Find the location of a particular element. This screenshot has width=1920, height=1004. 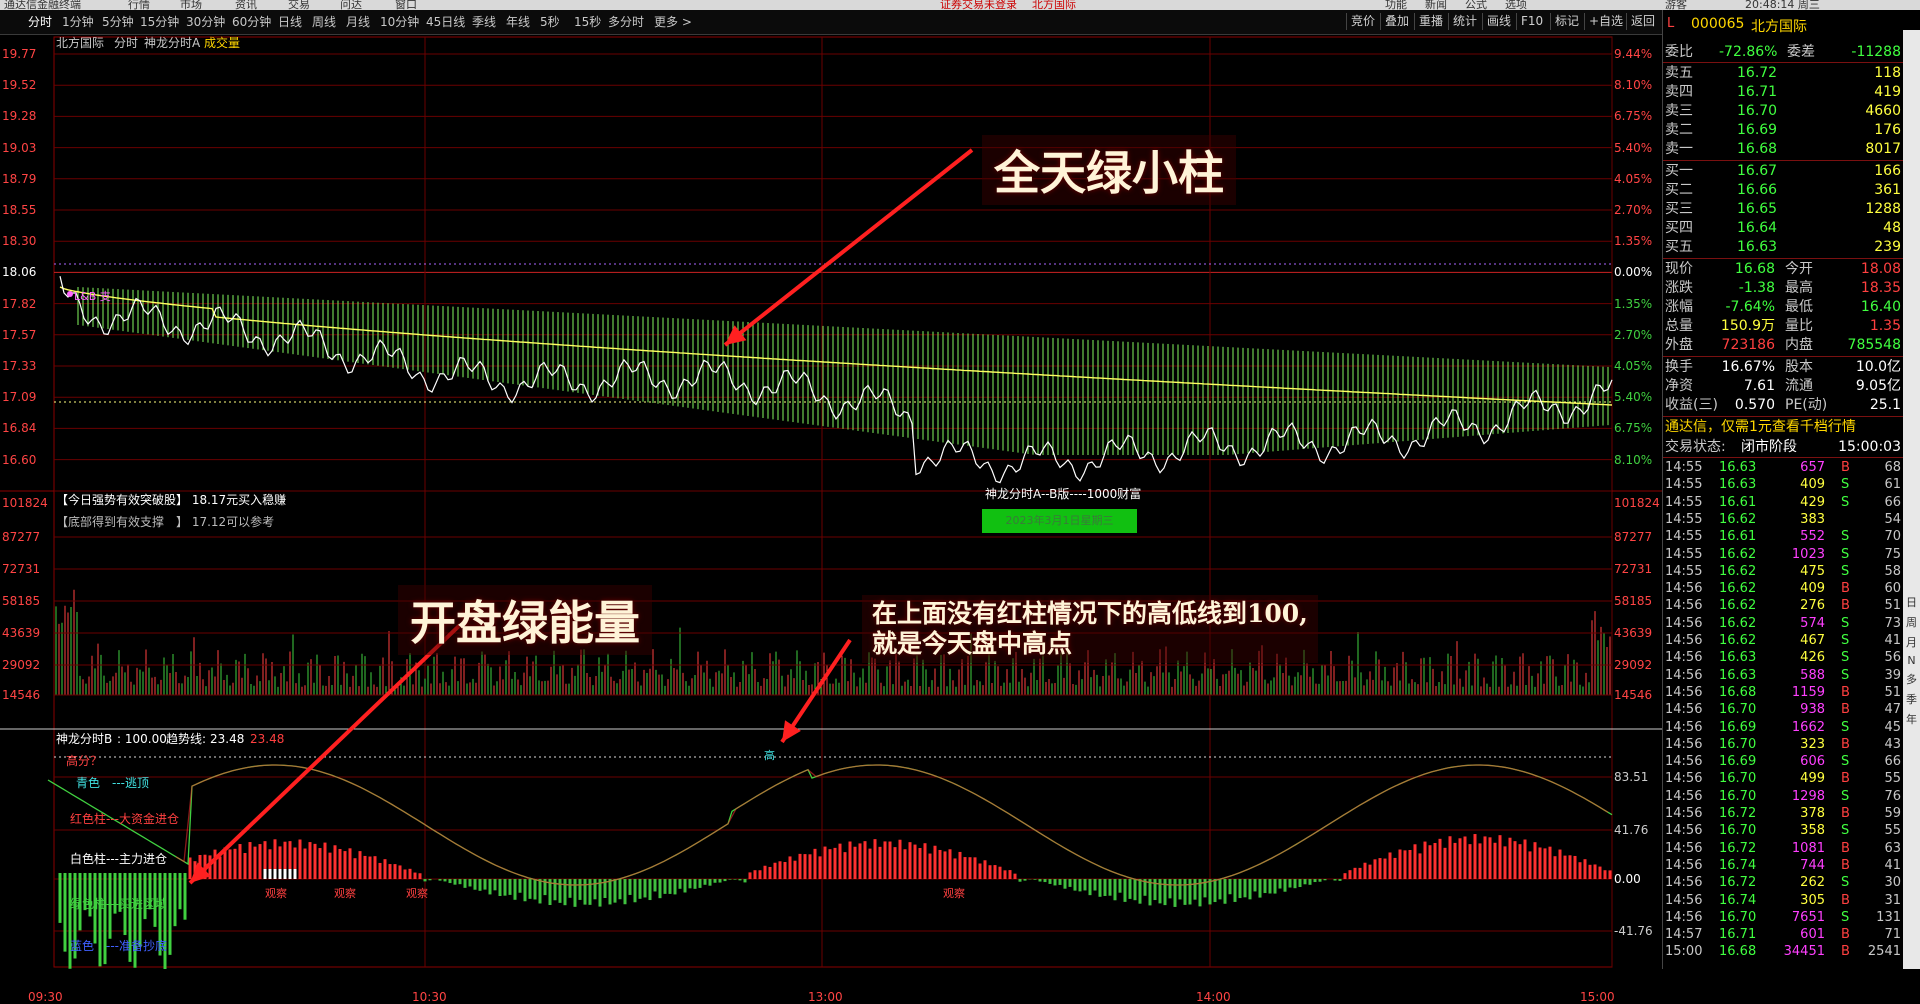

btn-overlay: 叠加 is located at coordinates (1396, 21).